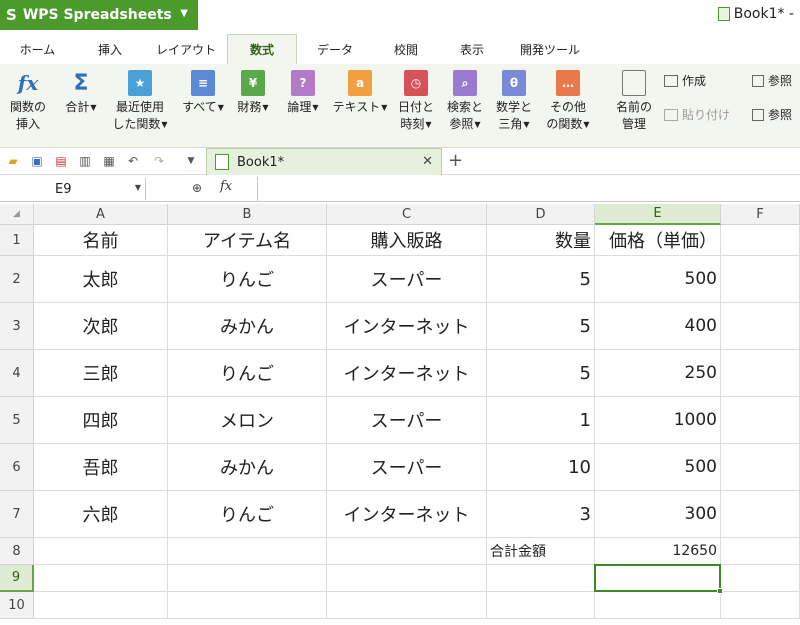  I want to click on cell-c8, so click(407, 551).